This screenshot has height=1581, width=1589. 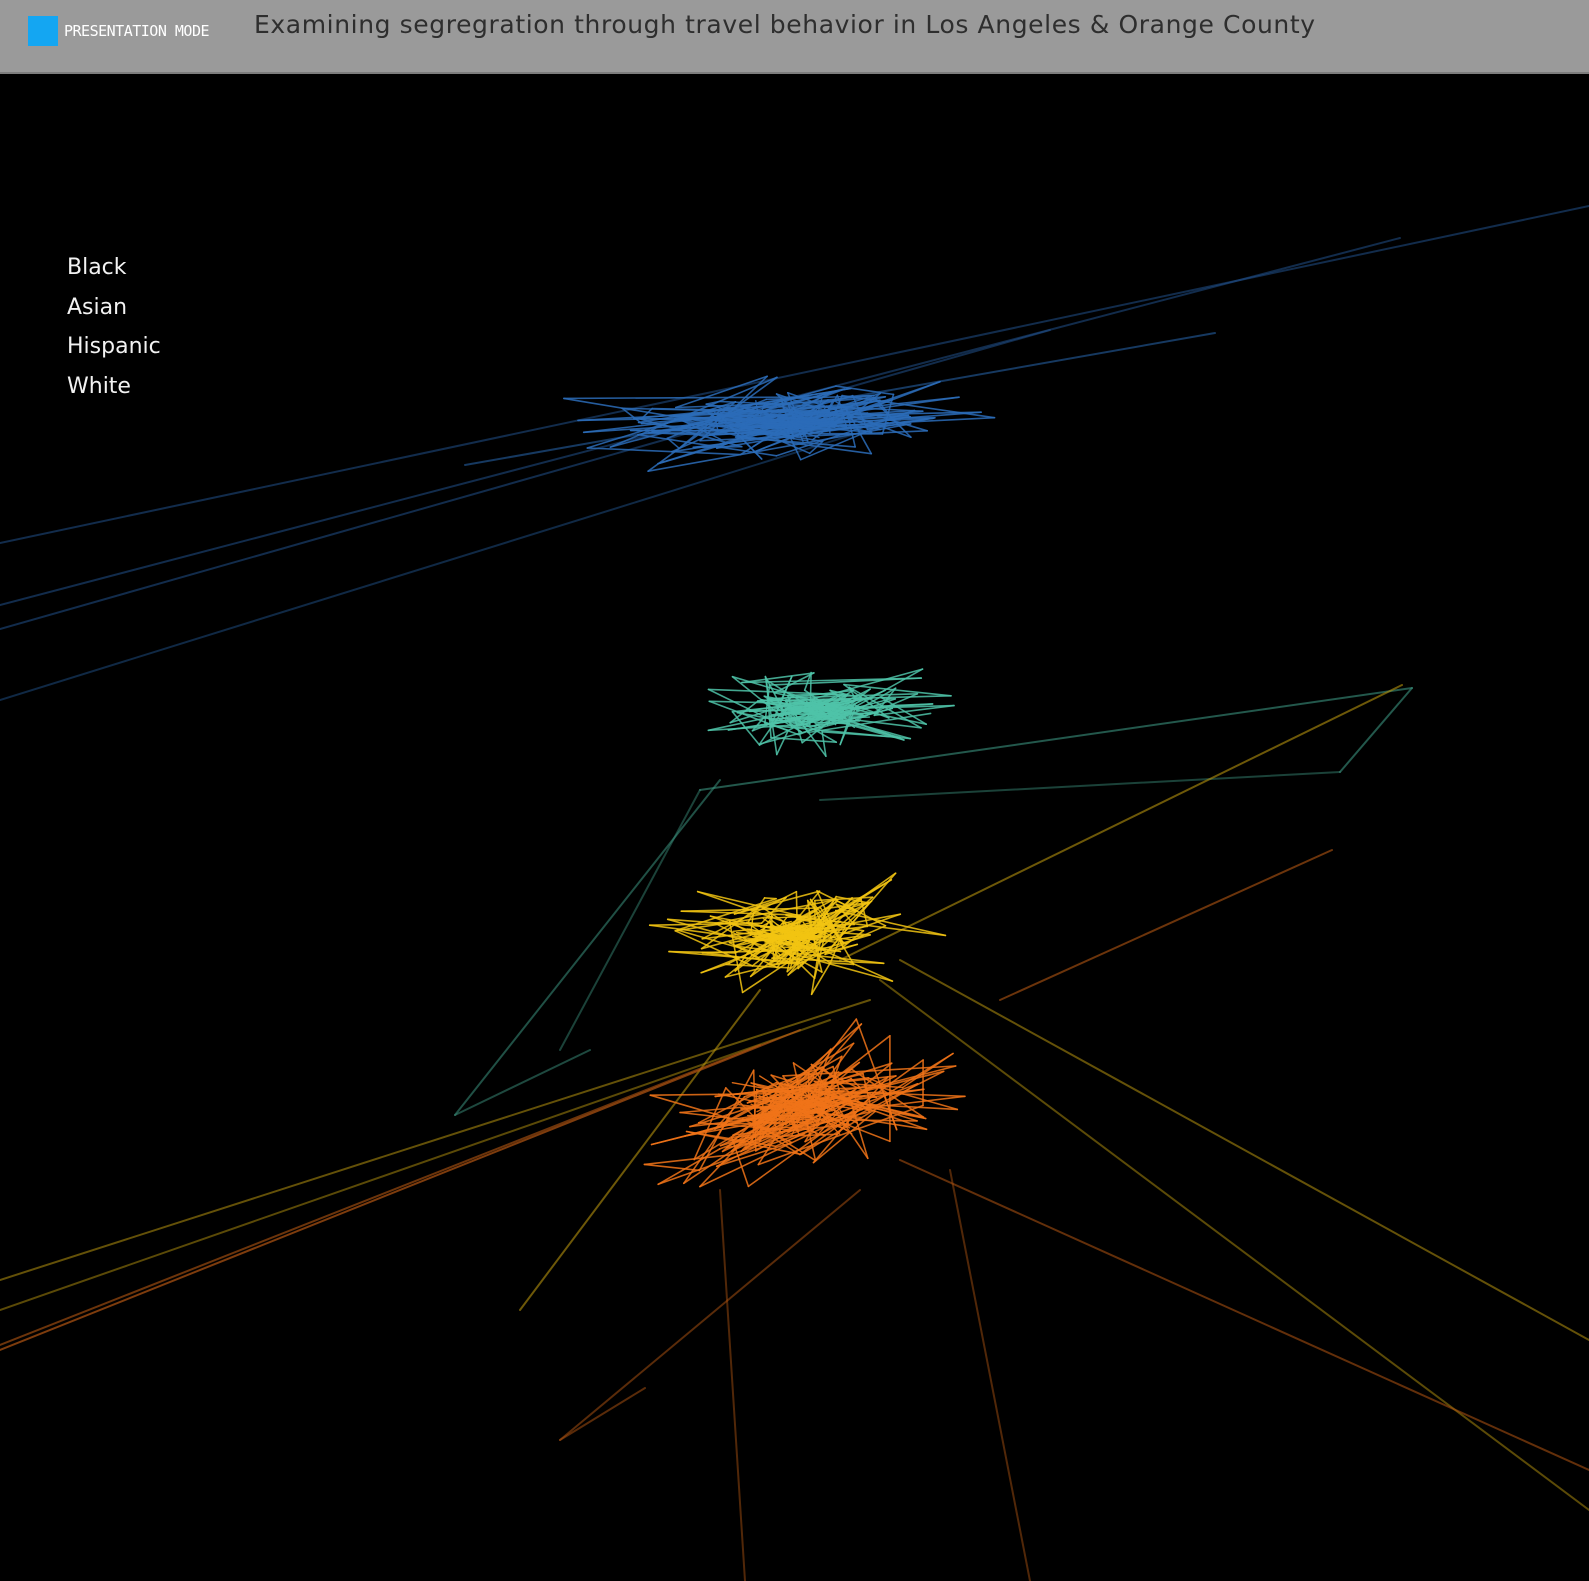 What do you see at coordinates (739, 930) in the screenshot?
I see `trajectory-core-hispanic` at bounding box center [739, 930].